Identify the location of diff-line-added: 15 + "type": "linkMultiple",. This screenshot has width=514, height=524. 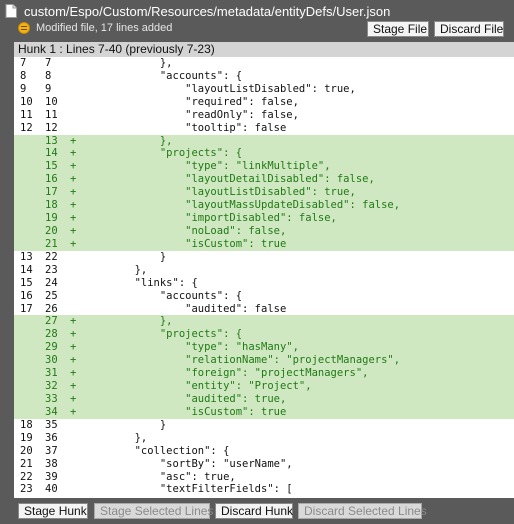
(264, 167).